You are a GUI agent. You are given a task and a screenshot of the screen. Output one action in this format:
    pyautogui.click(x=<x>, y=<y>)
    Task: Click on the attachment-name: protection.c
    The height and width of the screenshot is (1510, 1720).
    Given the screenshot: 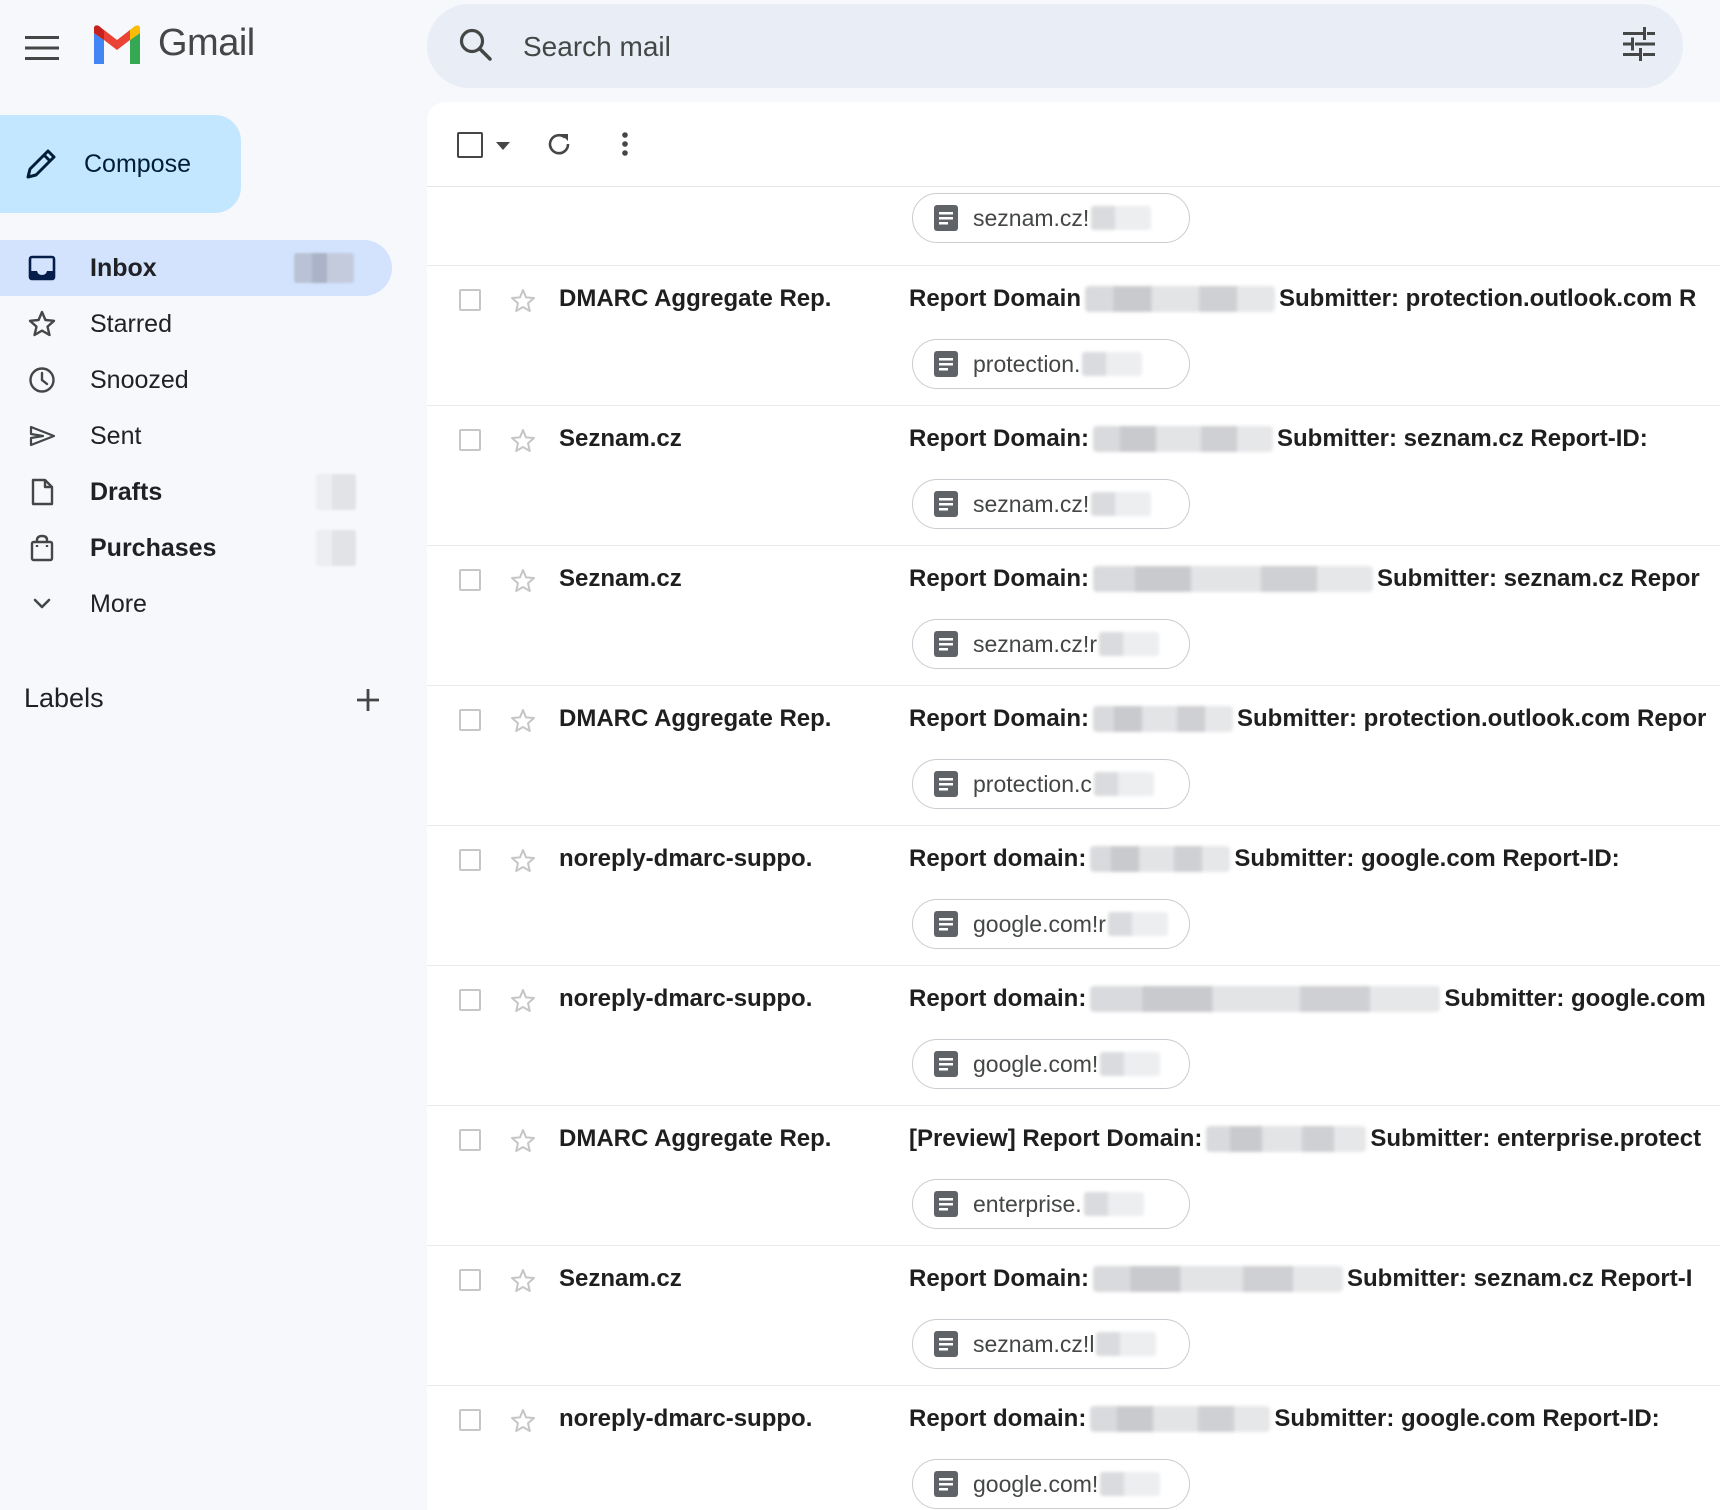 What is the action you would take?
    pyautogui.click(x=1032, y=783)
    